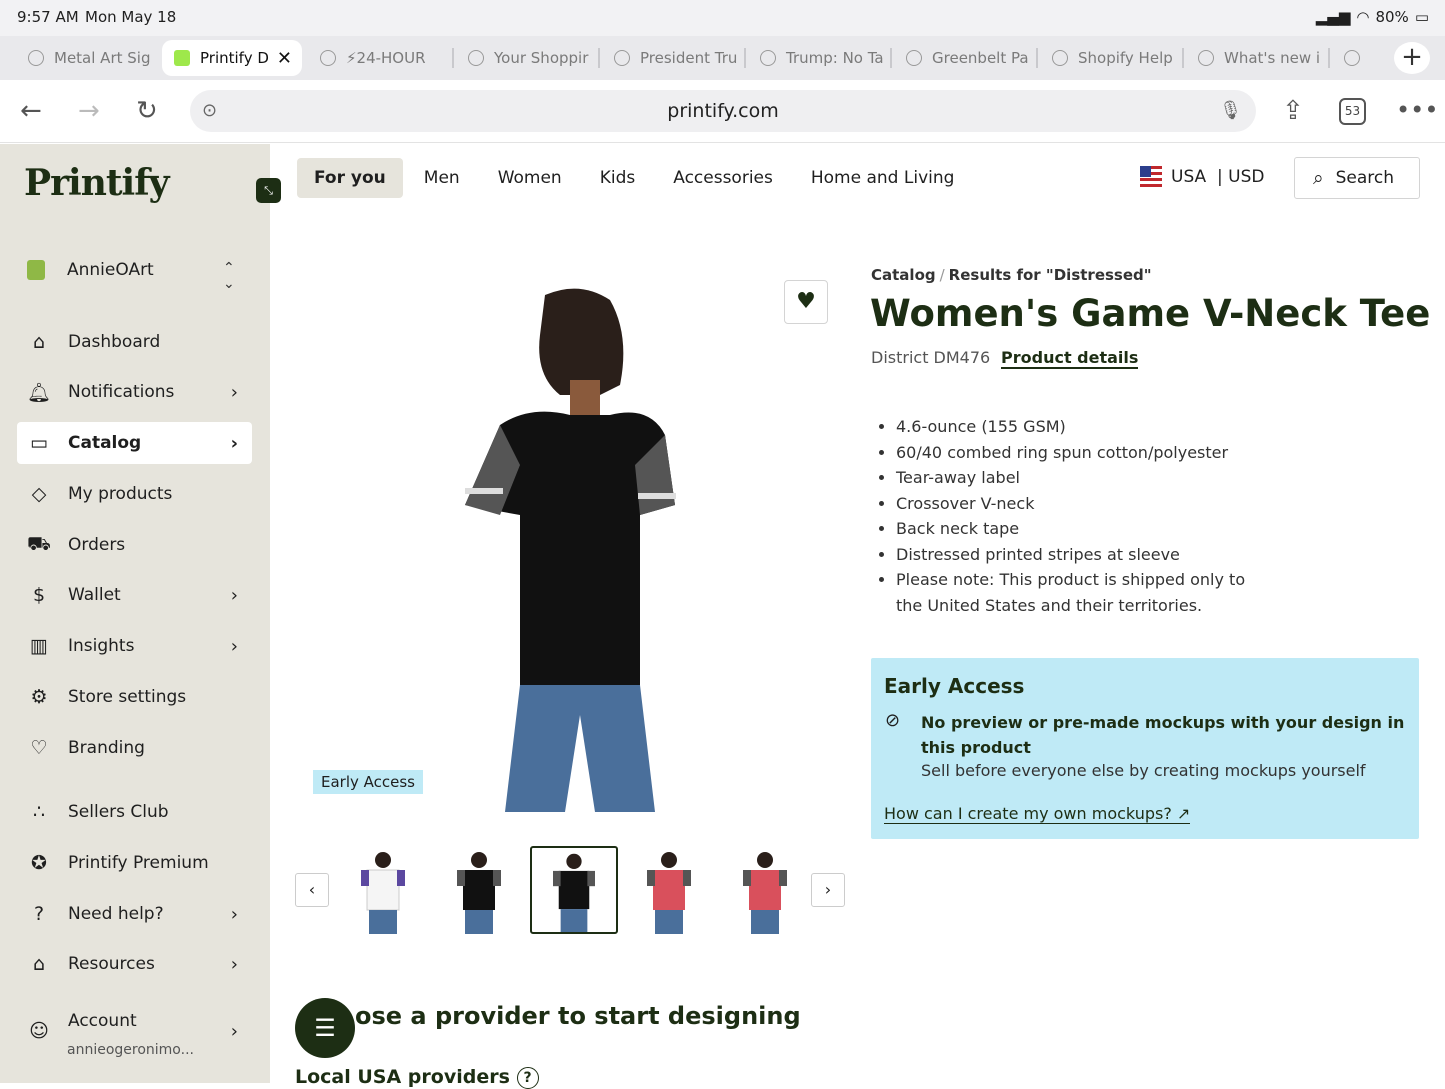  What do you see at coordinates (1110, 58) in the screenshot?
I see `browser-tab: Shopify Help` at bounding box center [1110, 58].